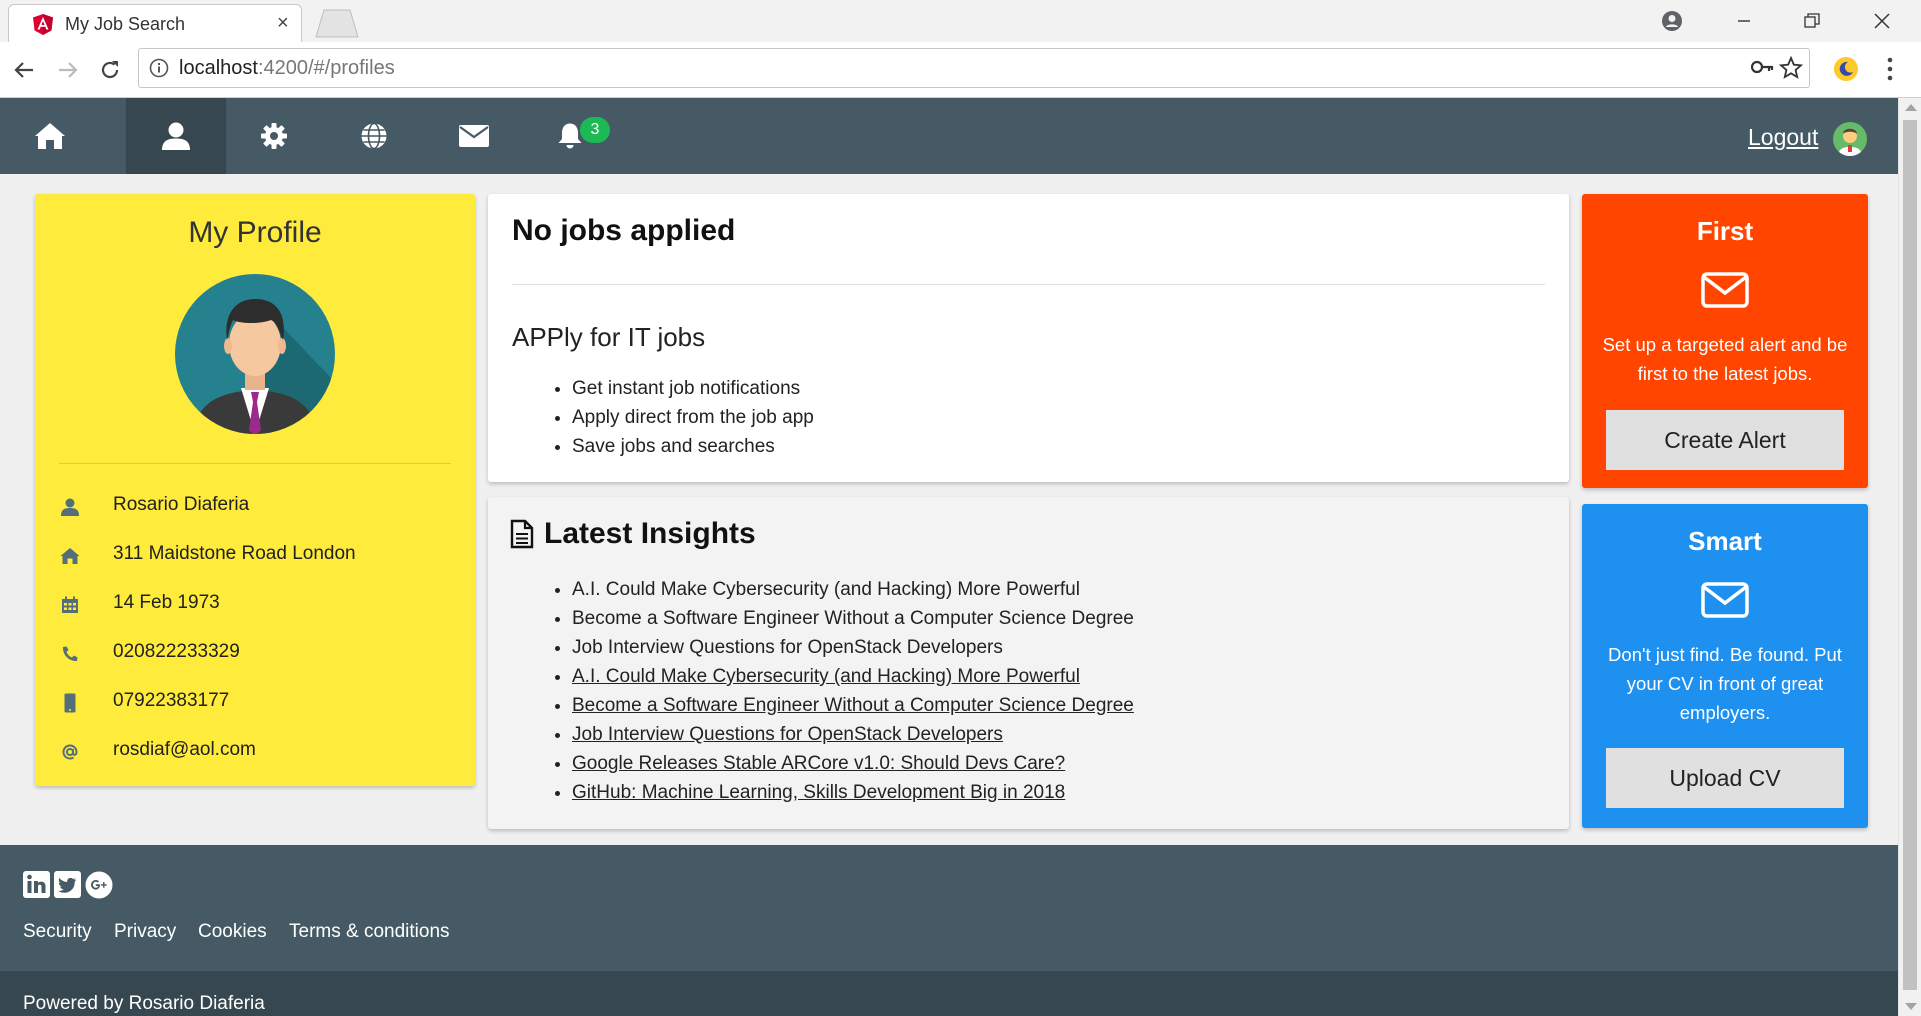 Image resolution: width=1921 pixels, height=1016 pixels. What do you see at coordinates (326, 68) in the screenshot?
I see `url-path: :4200/#/profiles` at bounding box center [326, 68].